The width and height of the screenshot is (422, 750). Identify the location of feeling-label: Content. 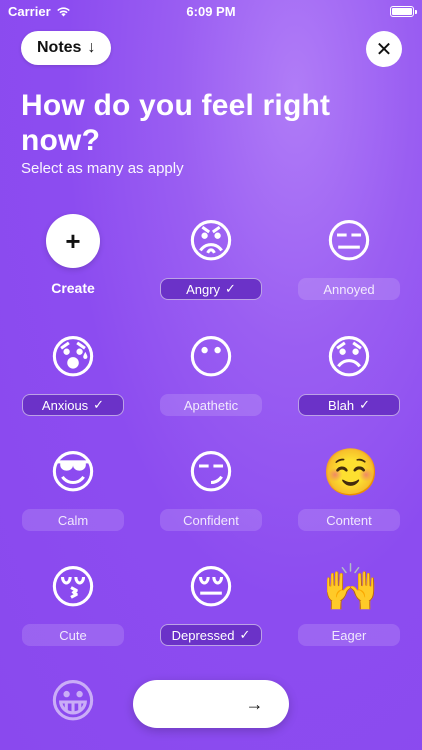
(349, 520).